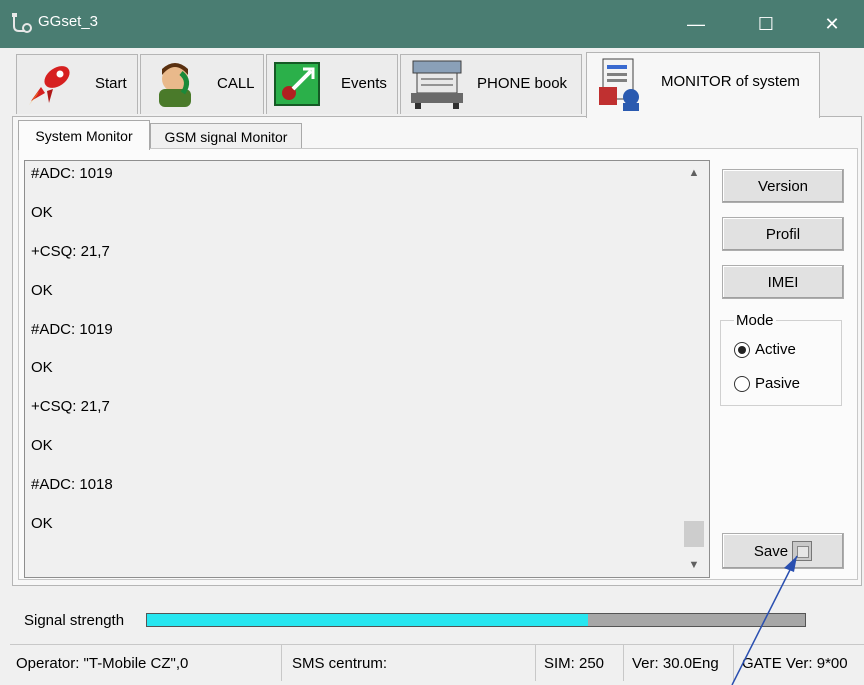 The image size is (864, 685). What do you see at coordinates (771, 551) in the screenshot?
I see `save-button-label: Save` at bounding box center [771, 551].